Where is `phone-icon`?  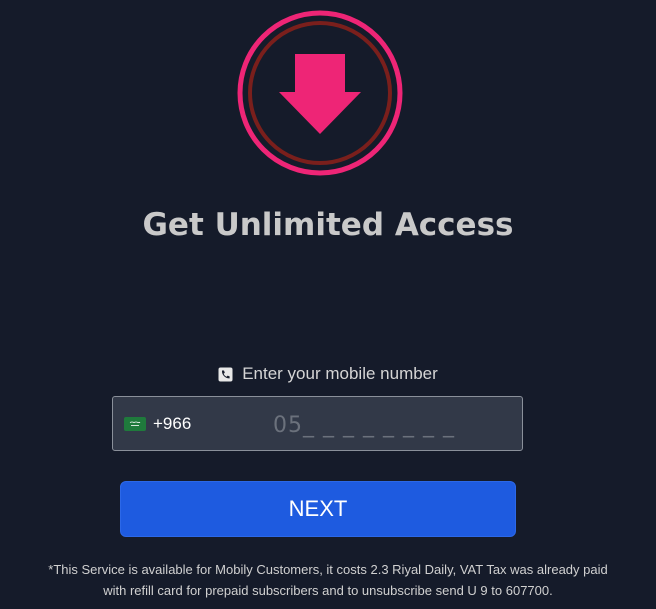 phone-icon is located at coordinates (225, 374).